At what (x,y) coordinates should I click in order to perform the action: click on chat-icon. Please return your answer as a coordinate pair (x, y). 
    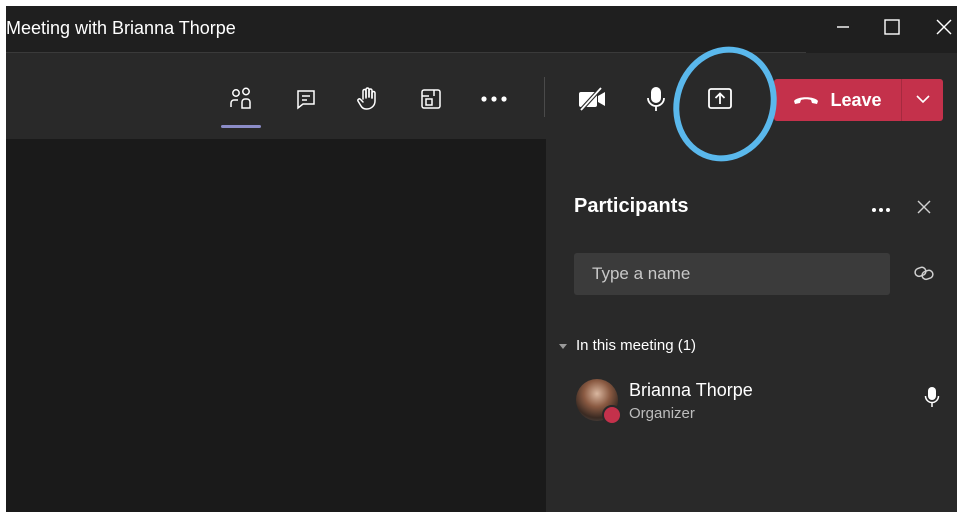
    Looking at the image, I should click on (306, 99).